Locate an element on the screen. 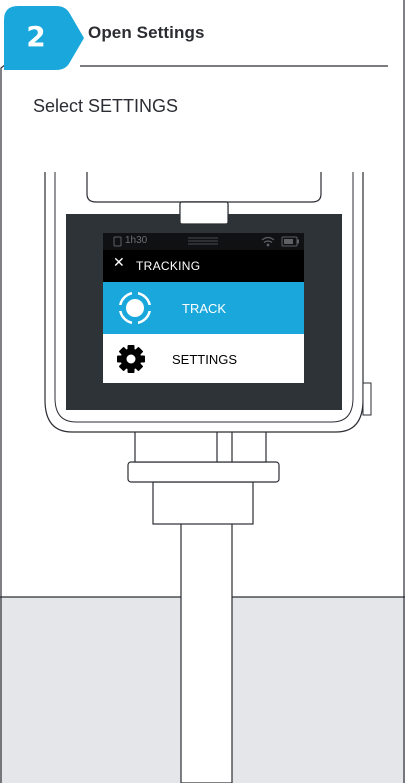  menu-item-track-label: TRACK is located at coordinates (204, 308).